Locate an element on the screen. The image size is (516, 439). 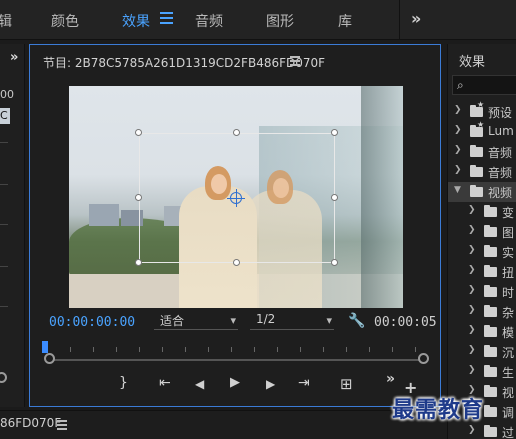
effects-tree-item: ❯ 预设 is located at coordinates (482, 111).